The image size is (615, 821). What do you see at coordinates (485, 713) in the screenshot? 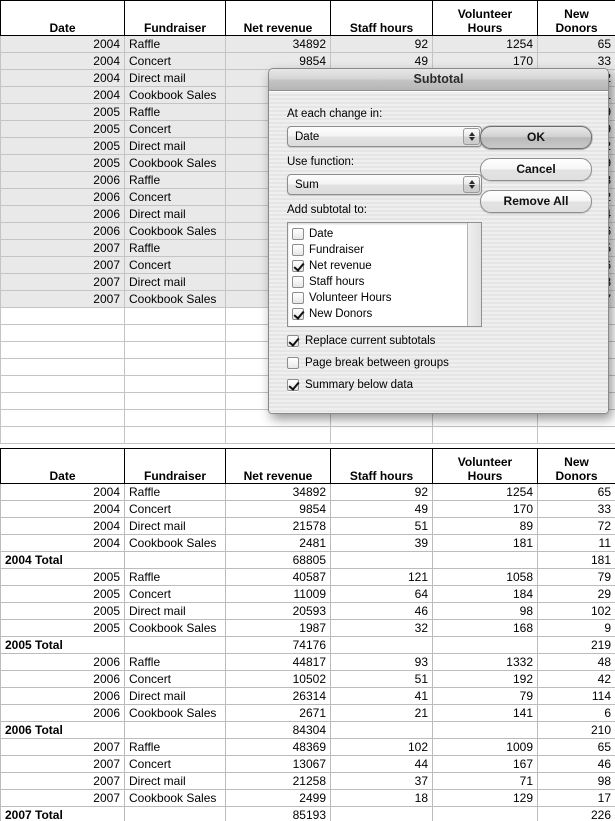
I see `cell-volunteer-hours: 141` at bounding box center [485, 713].